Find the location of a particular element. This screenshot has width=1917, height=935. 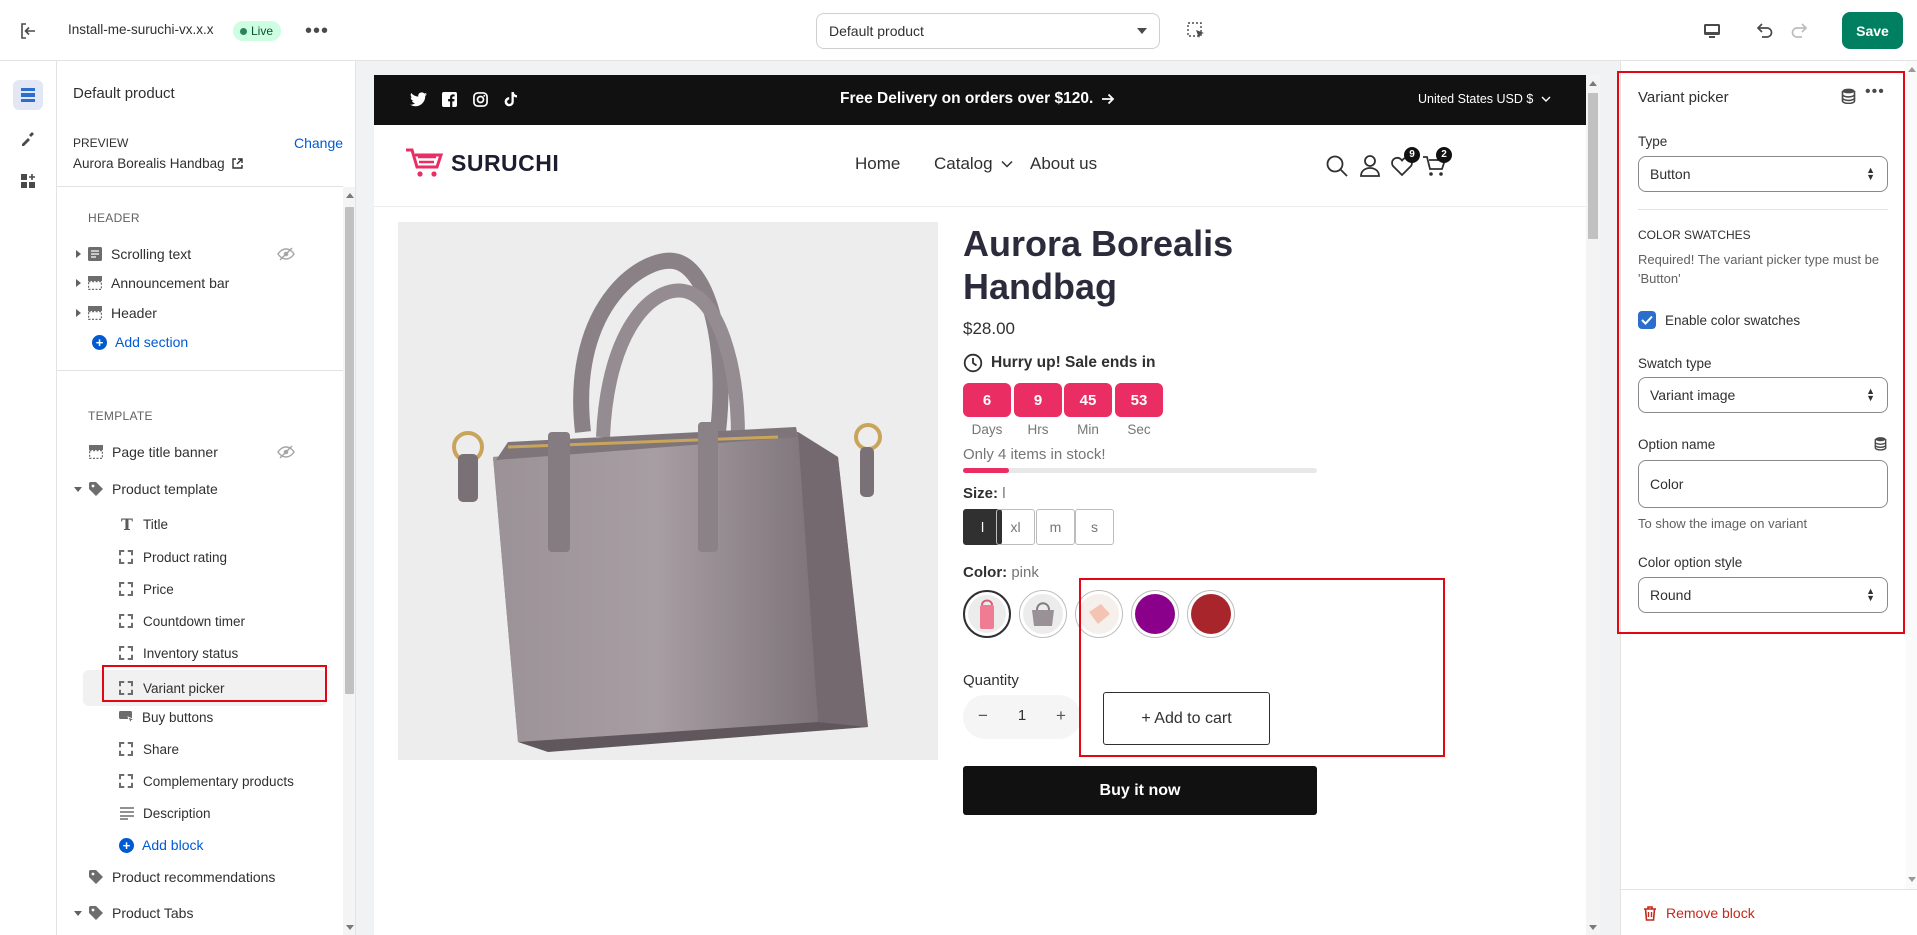

redo-icon is located at coordinates (1800, 30).